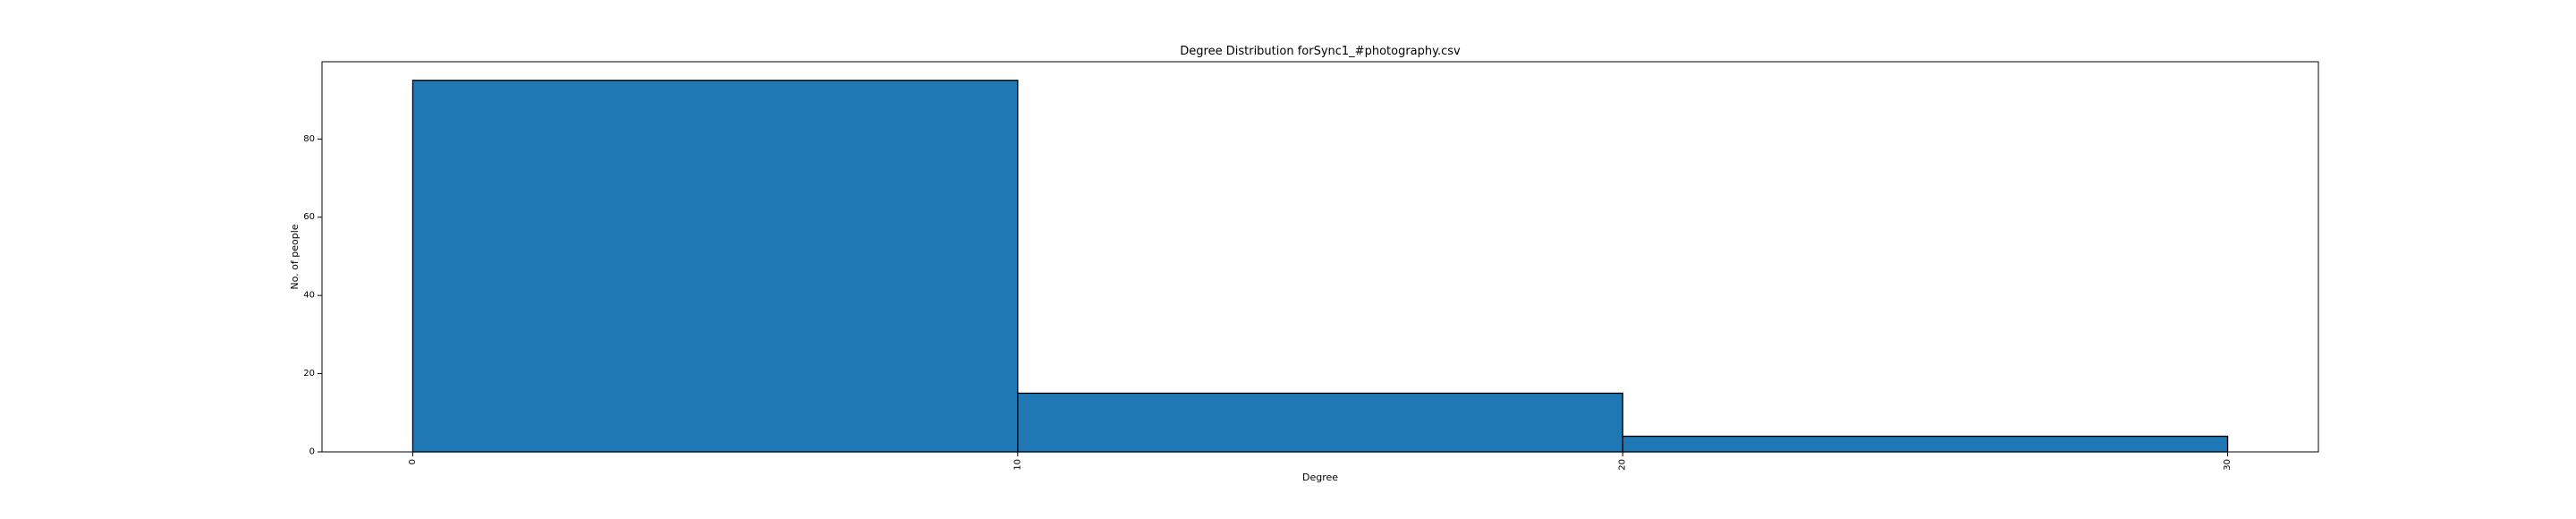  I want to click on x-tick-label: 0, so click(413, 461).